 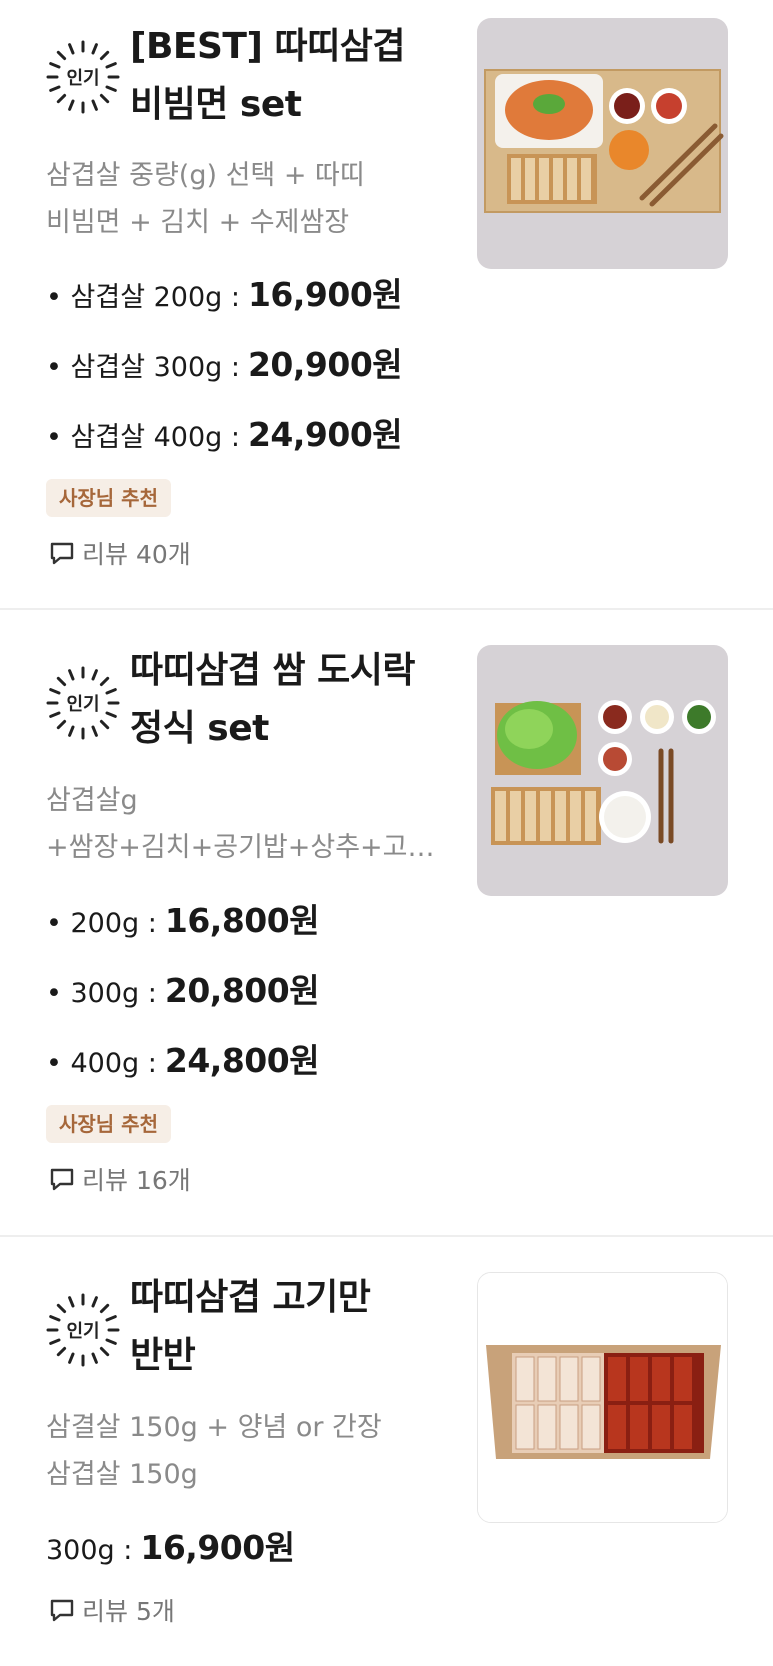 What do you see at coordinates (205, 199) in the screenshot?
I see `menu-description: 삼겹살 중량(g) 선택 + 따띠 비빔면 + 김치 + 수제쌈장` at bounding box center [205, 199].